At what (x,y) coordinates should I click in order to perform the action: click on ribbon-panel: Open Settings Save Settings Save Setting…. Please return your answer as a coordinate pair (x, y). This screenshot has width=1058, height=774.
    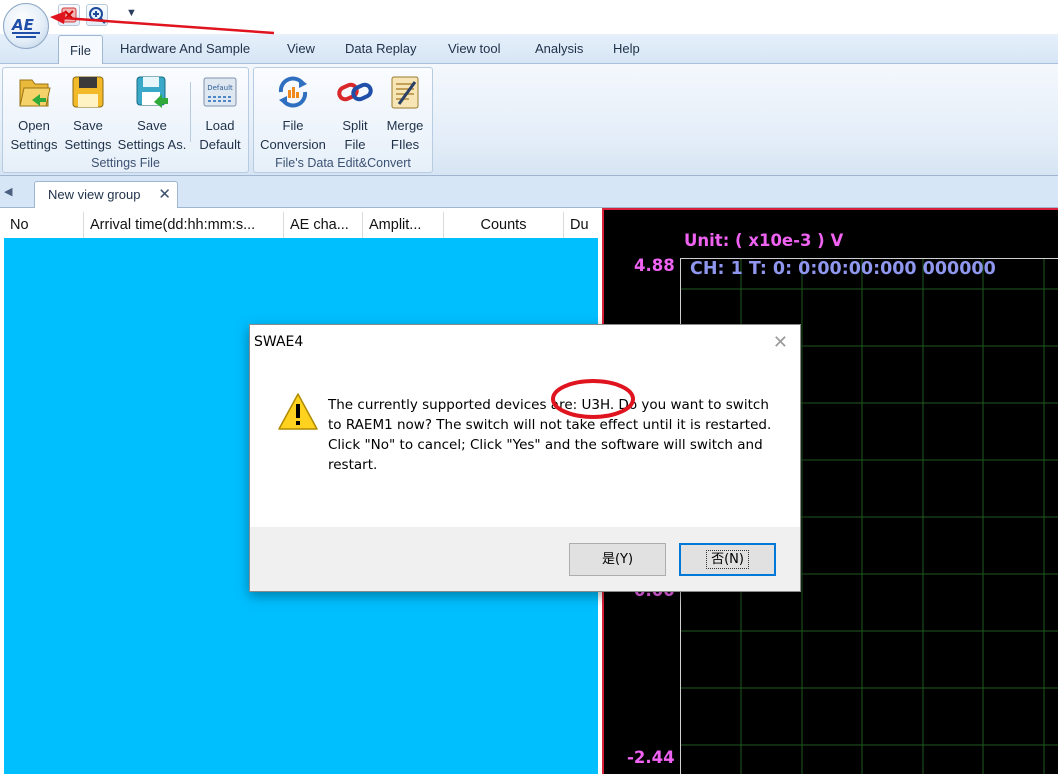
    Looking at the image, I should click on (529, 120).